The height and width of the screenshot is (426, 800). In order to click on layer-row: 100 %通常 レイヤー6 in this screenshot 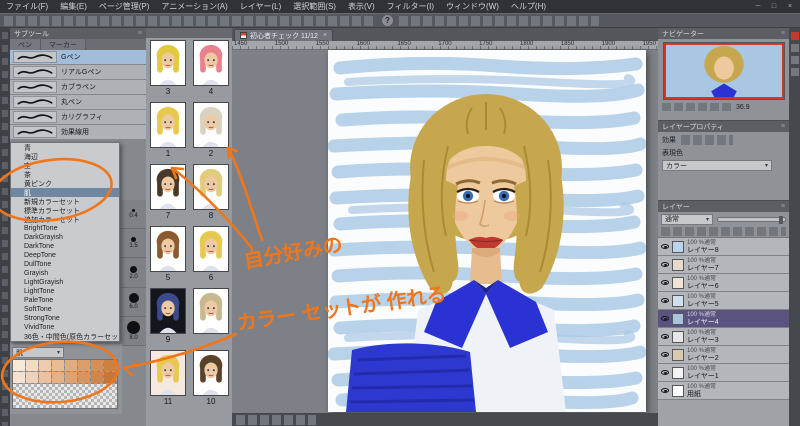, I will do `click(723, 283)`.